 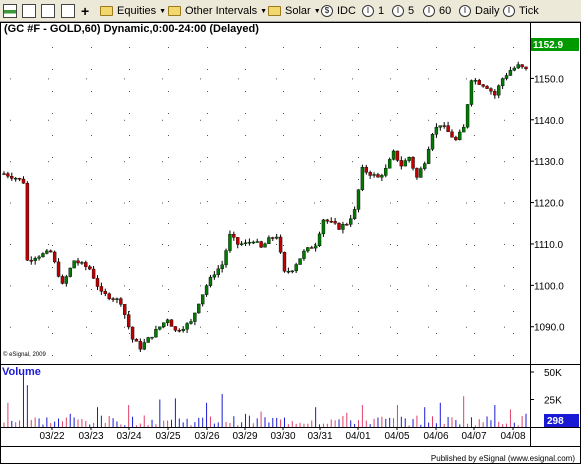 I want to click on x-tick-label: 04/08, so click(x=512, y=436).